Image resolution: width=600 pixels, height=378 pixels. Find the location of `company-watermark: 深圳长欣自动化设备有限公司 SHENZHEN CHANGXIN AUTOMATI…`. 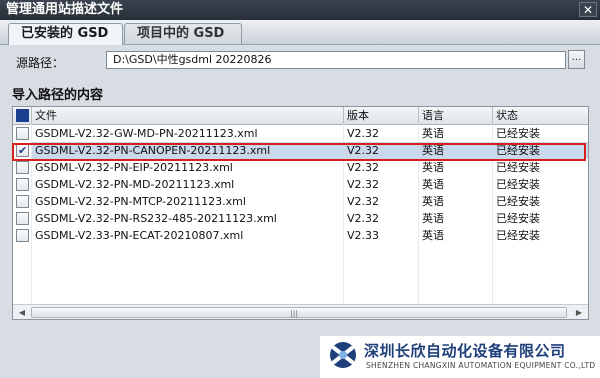

company-watermark: 深圳长欣自动化设备有限公司 SHENZHEN CHANGXIN AUTOMATI… is located at coordinates (460, 357).